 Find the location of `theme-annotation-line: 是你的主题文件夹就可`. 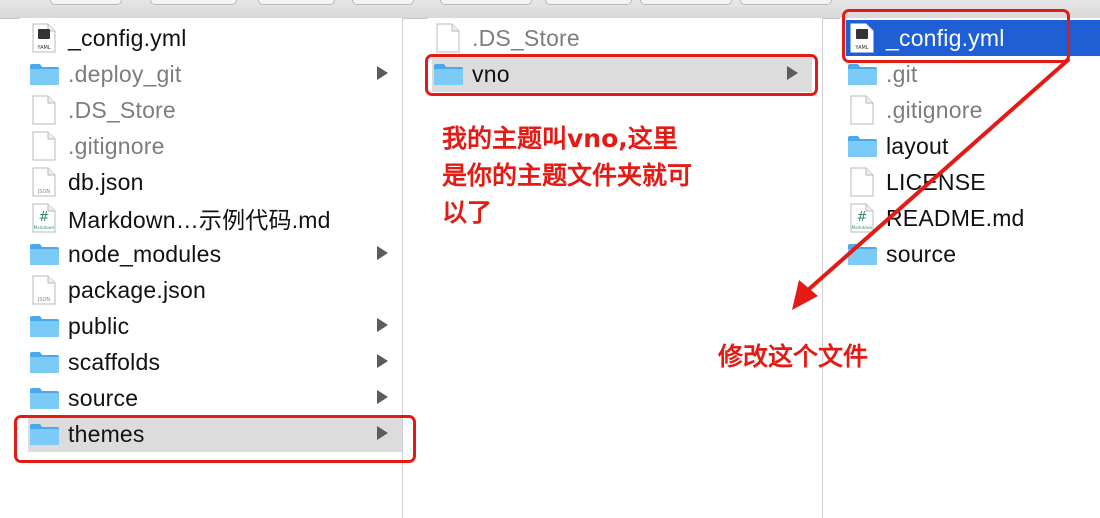

theme-annotation-line: 是你的主题文件夹就可 is located at coordinates (567, 175).